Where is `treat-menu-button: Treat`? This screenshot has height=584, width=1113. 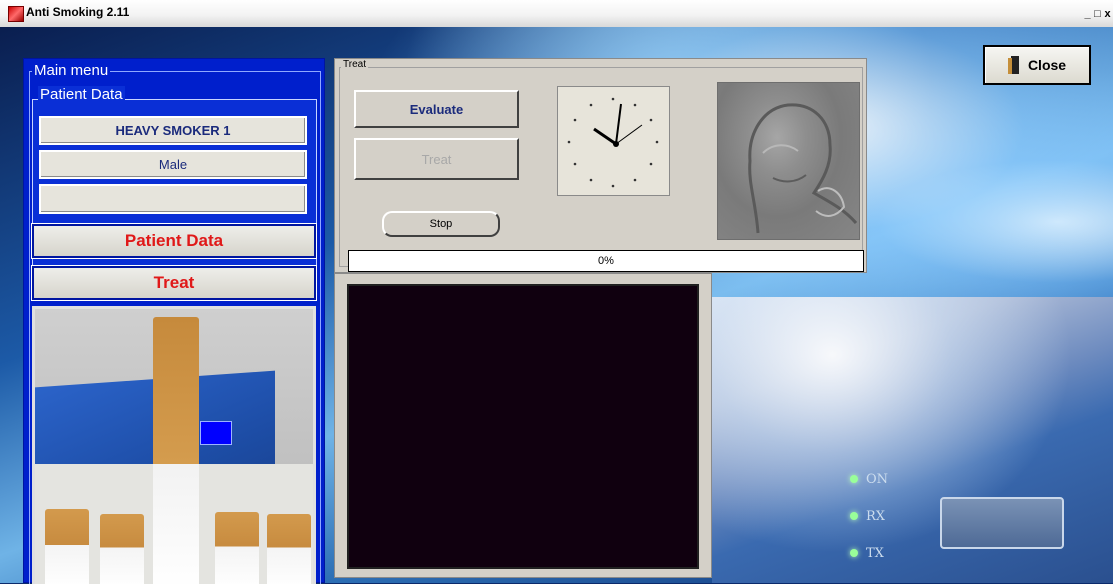
treat-menu-button: Treat is located at coordinates (174, 283).